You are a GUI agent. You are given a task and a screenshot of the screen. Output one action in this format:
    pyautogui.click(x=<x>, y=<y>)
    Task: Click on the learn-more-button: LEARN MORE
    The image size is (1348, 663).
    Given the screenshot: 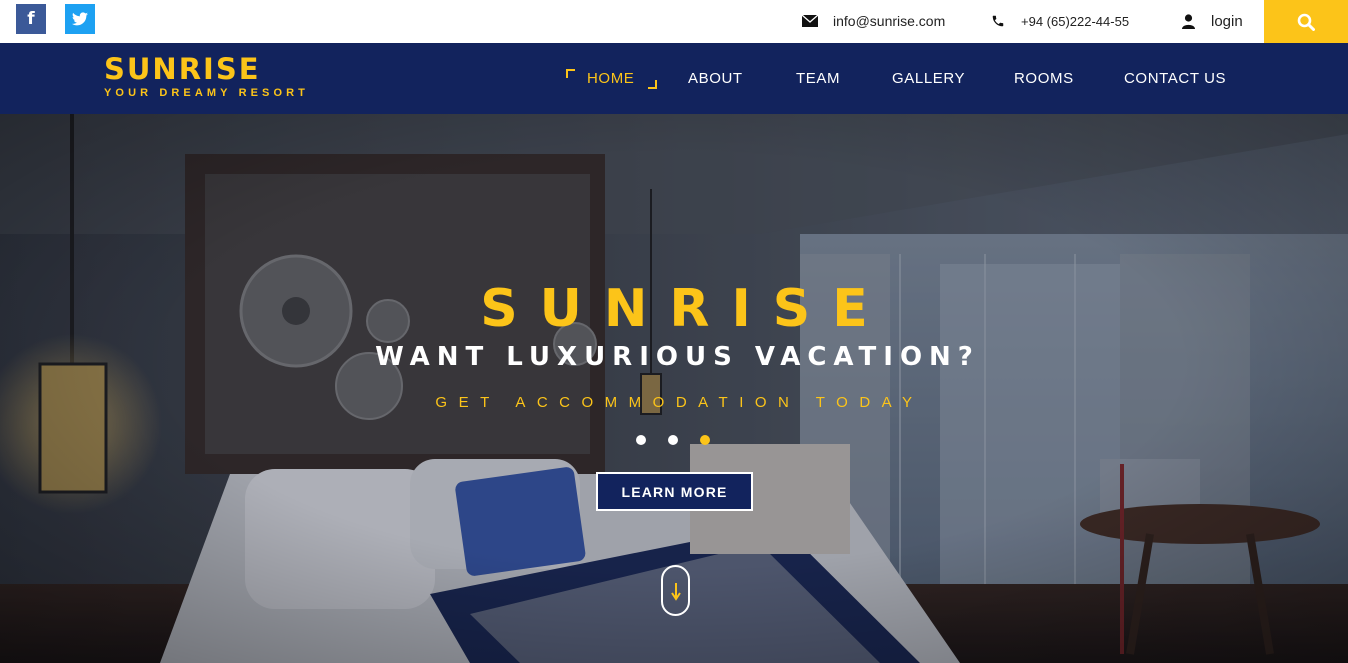 What is the action you would take?
    pyautogui.click(x=674, y=491)
    